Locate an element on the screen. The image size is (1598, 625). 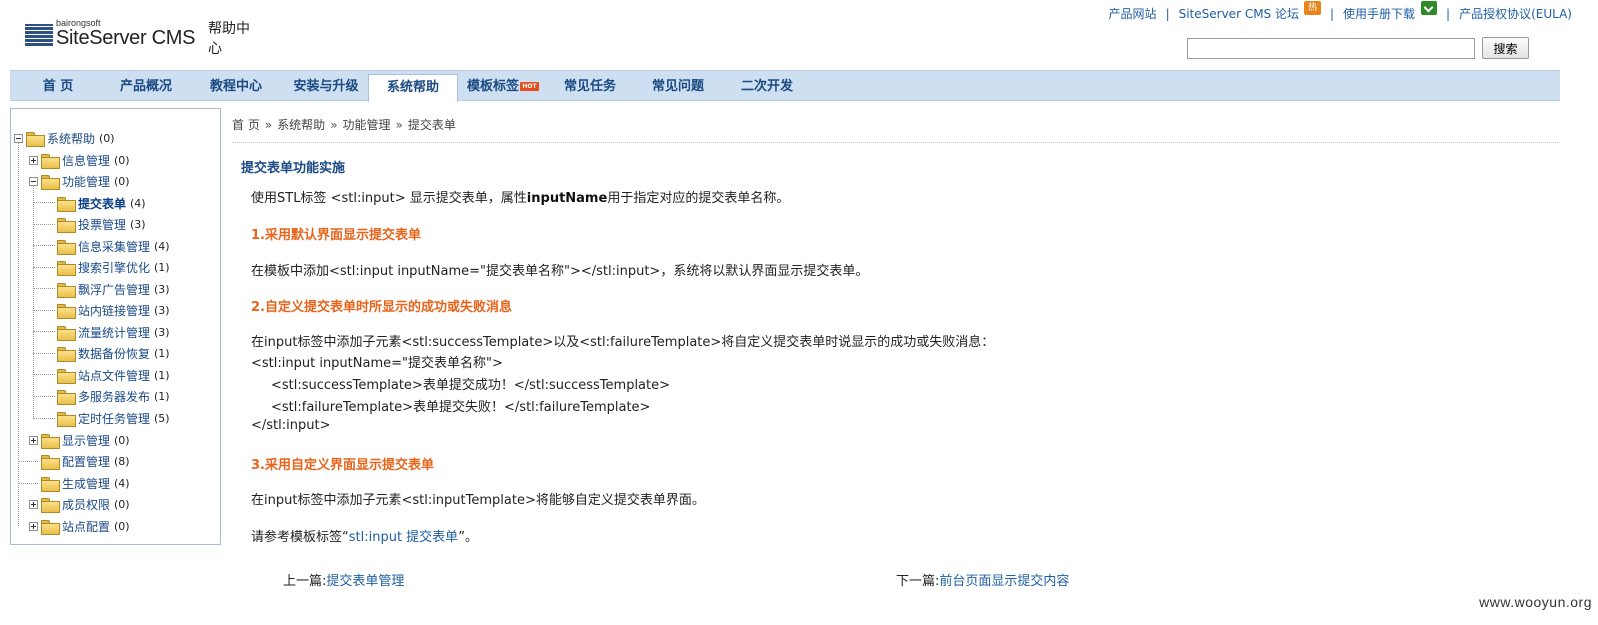
tree-label: 信息管理 is located at coordinates (86, 160).